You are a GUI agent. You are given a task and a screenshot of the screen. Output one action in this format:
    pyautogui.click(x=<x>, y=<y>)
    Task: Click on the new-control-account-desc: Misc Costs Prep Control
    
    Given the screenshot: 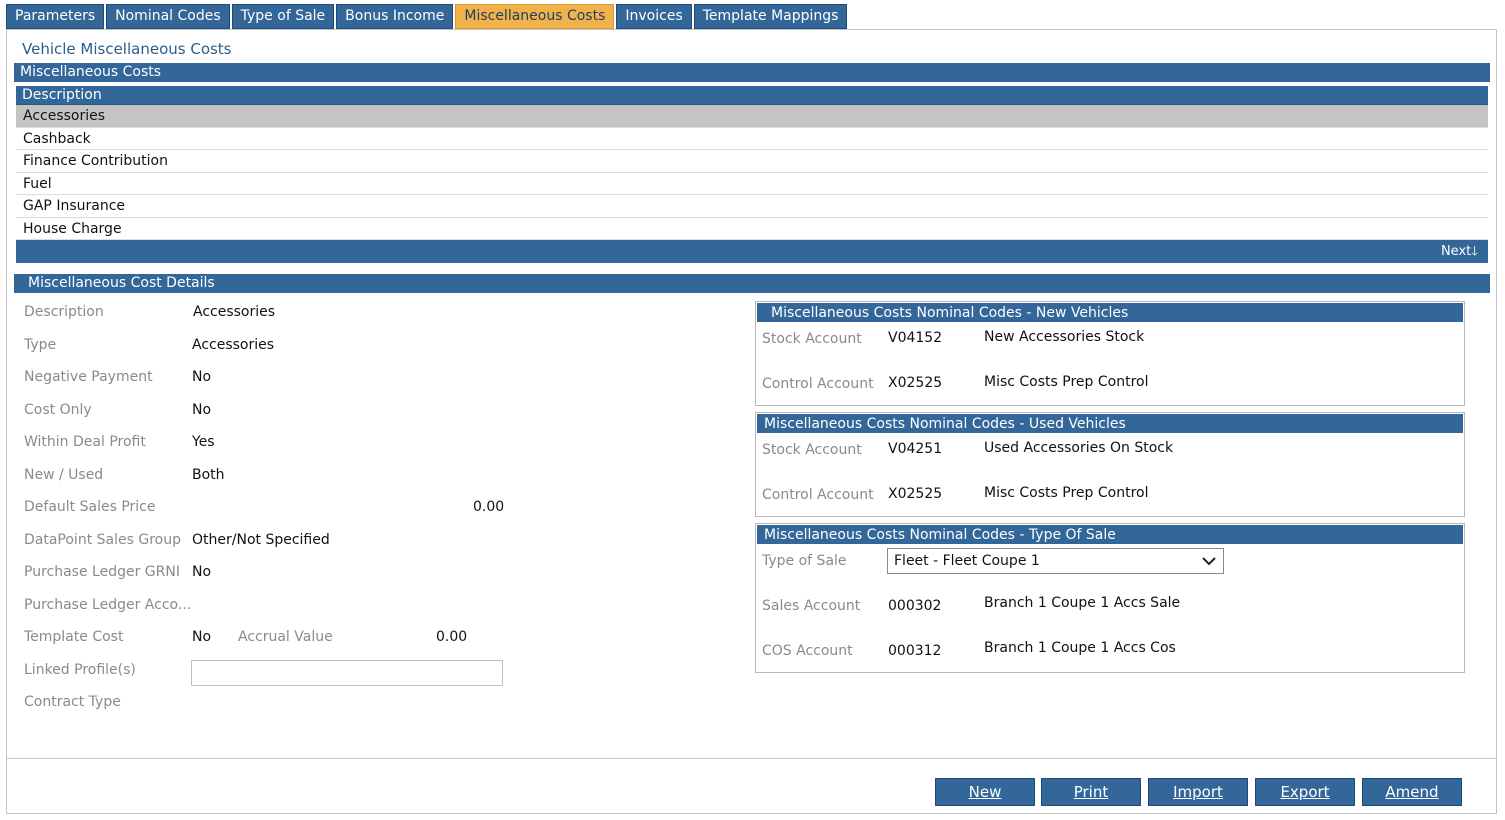 What is the action you would take?
    pyautogui.click(x=1066, y=382)
    